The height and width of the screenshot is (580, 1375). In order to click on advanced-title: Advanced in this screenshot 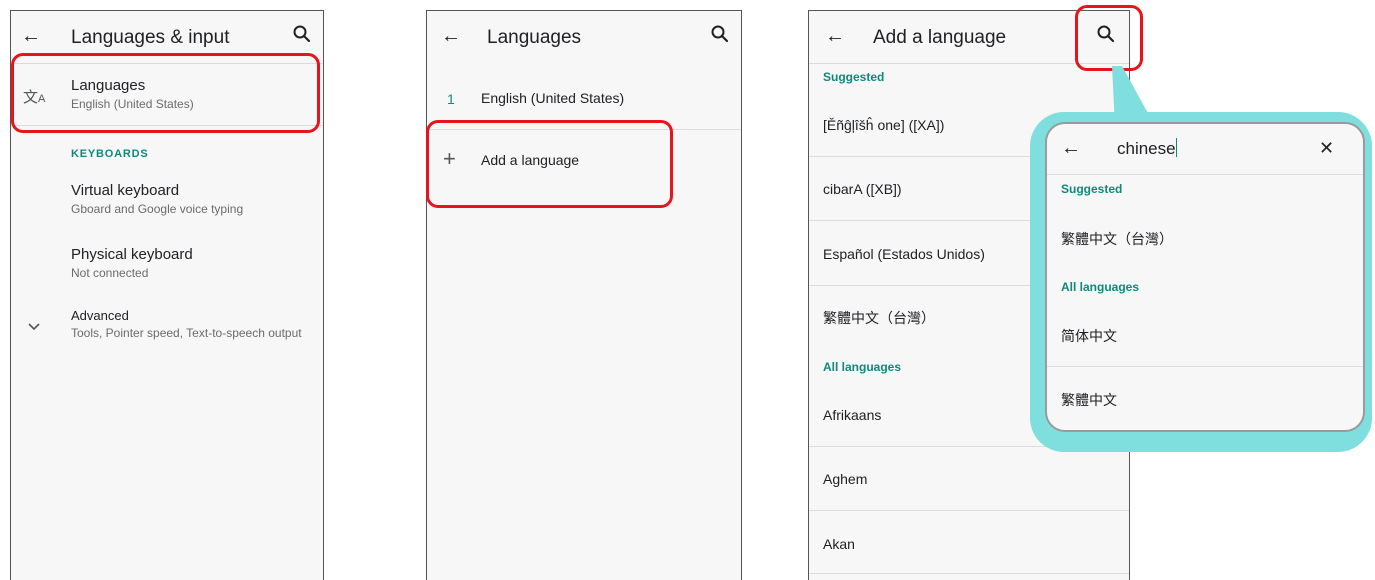, I will do `click(100, 315)`.